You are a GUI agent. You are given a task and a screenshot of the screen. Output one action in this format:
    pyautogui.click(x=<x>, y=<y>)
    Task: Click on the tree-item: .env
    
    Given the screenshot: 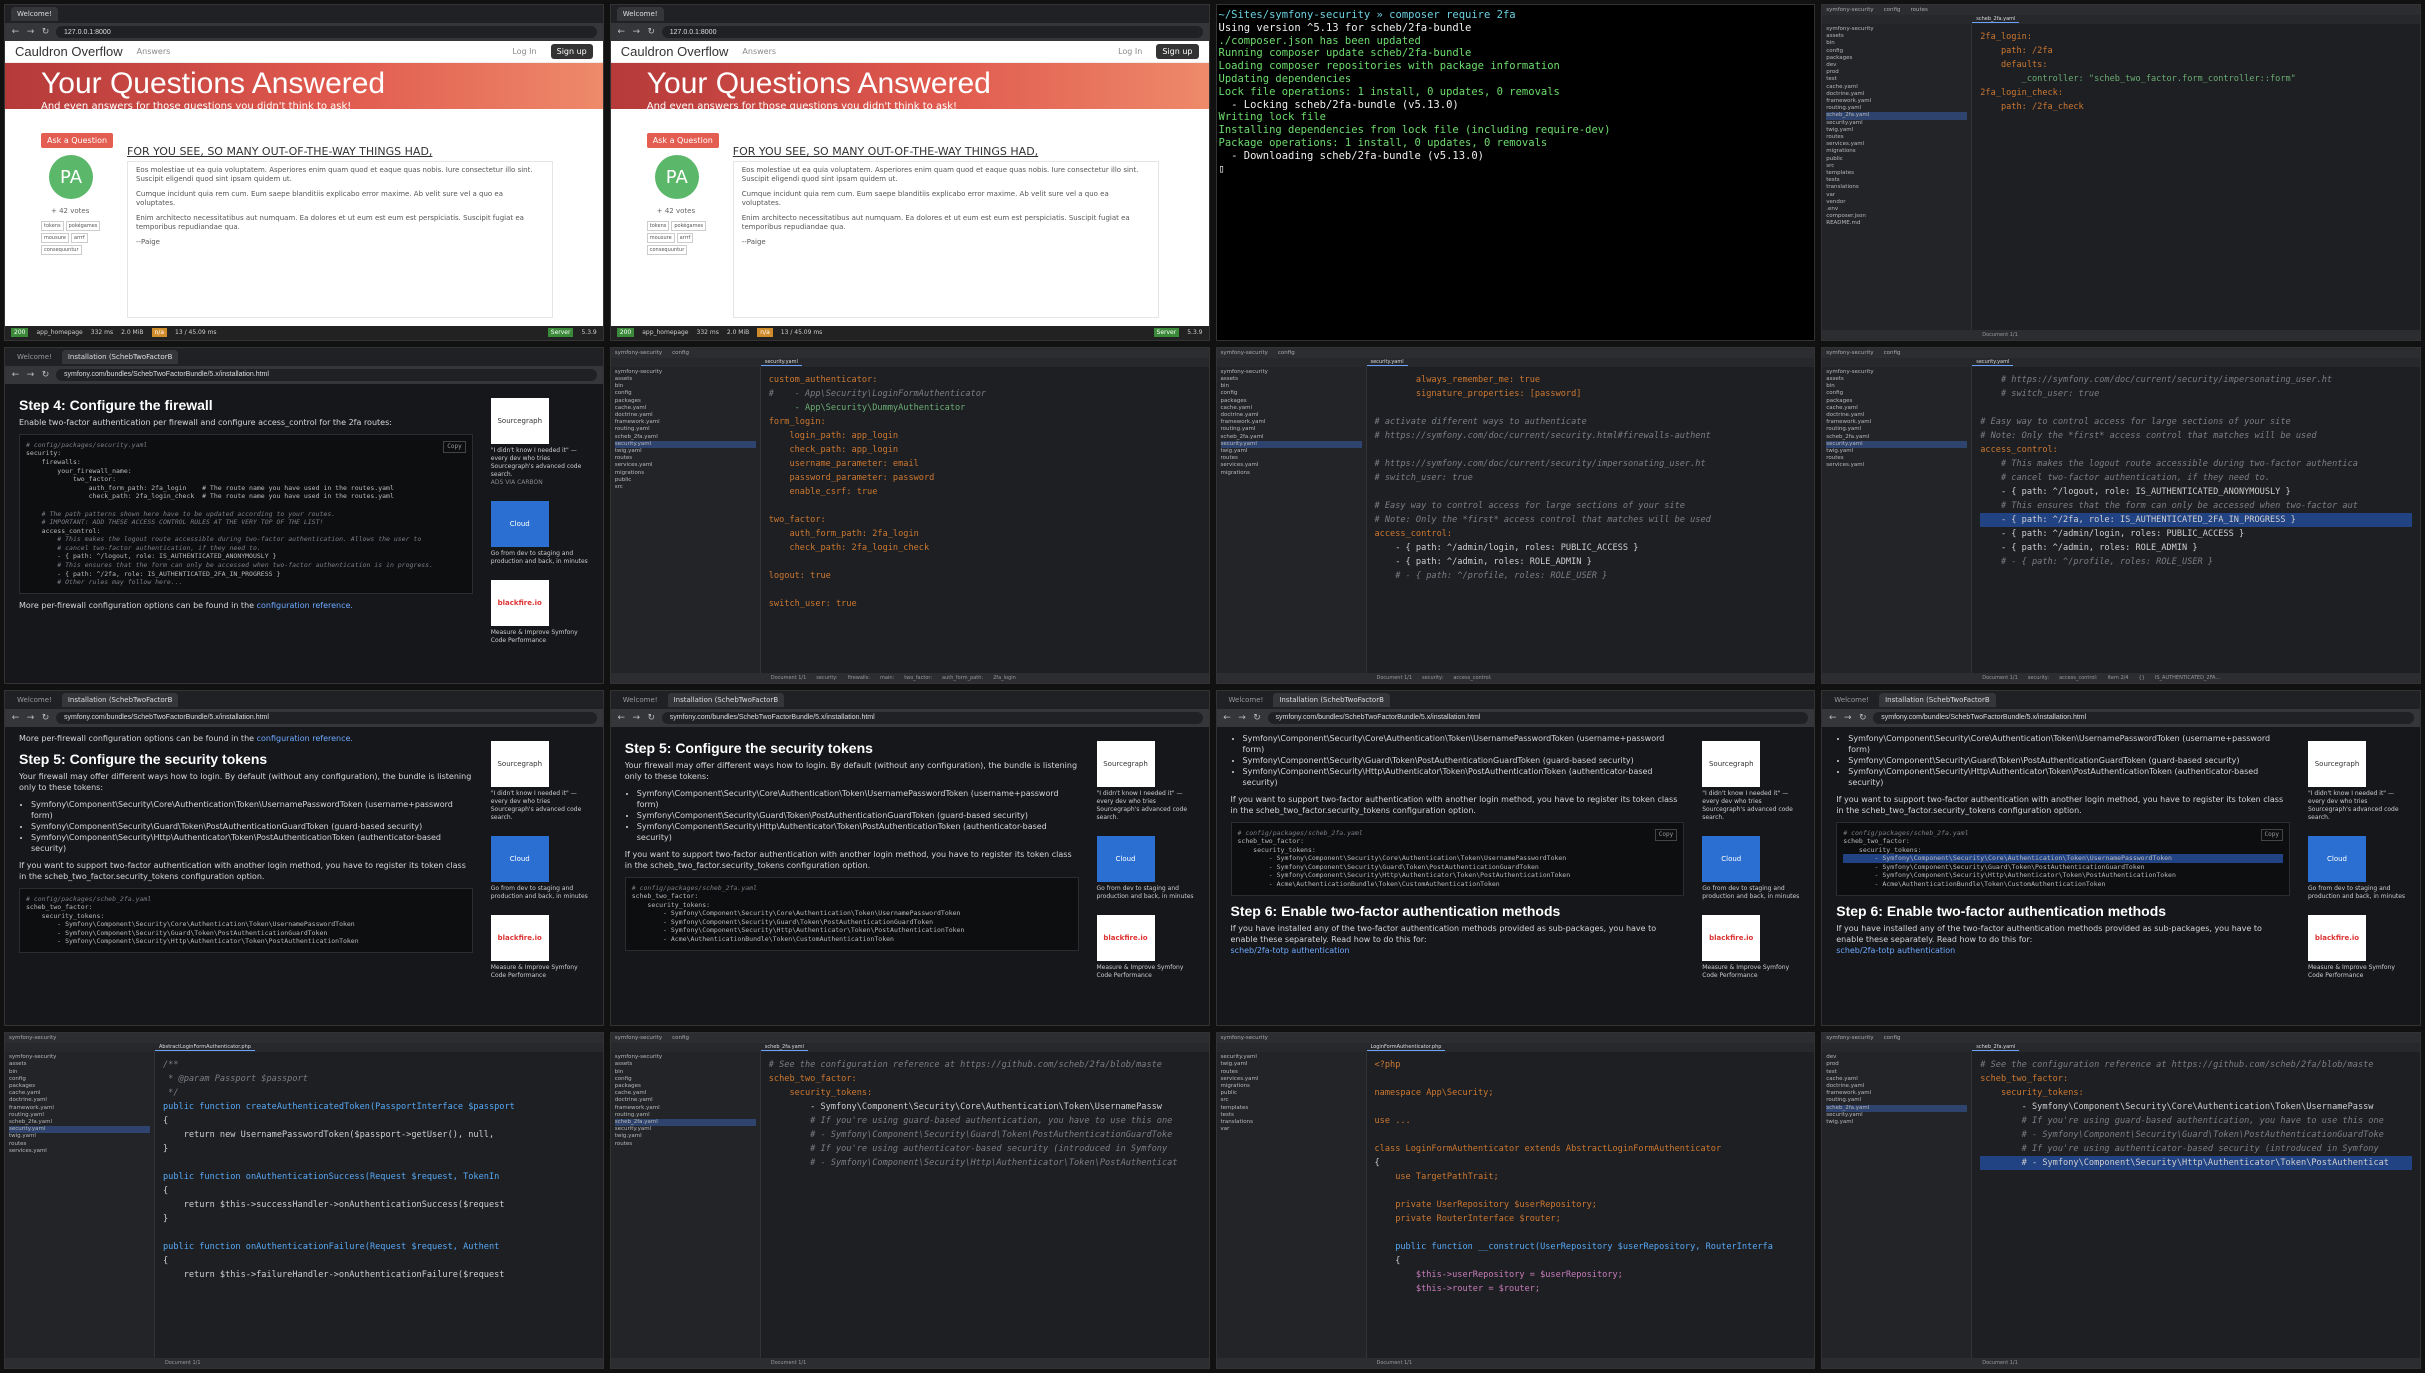 What is the action you would take?
    pyautogui.click(x=1896, y=209)
    